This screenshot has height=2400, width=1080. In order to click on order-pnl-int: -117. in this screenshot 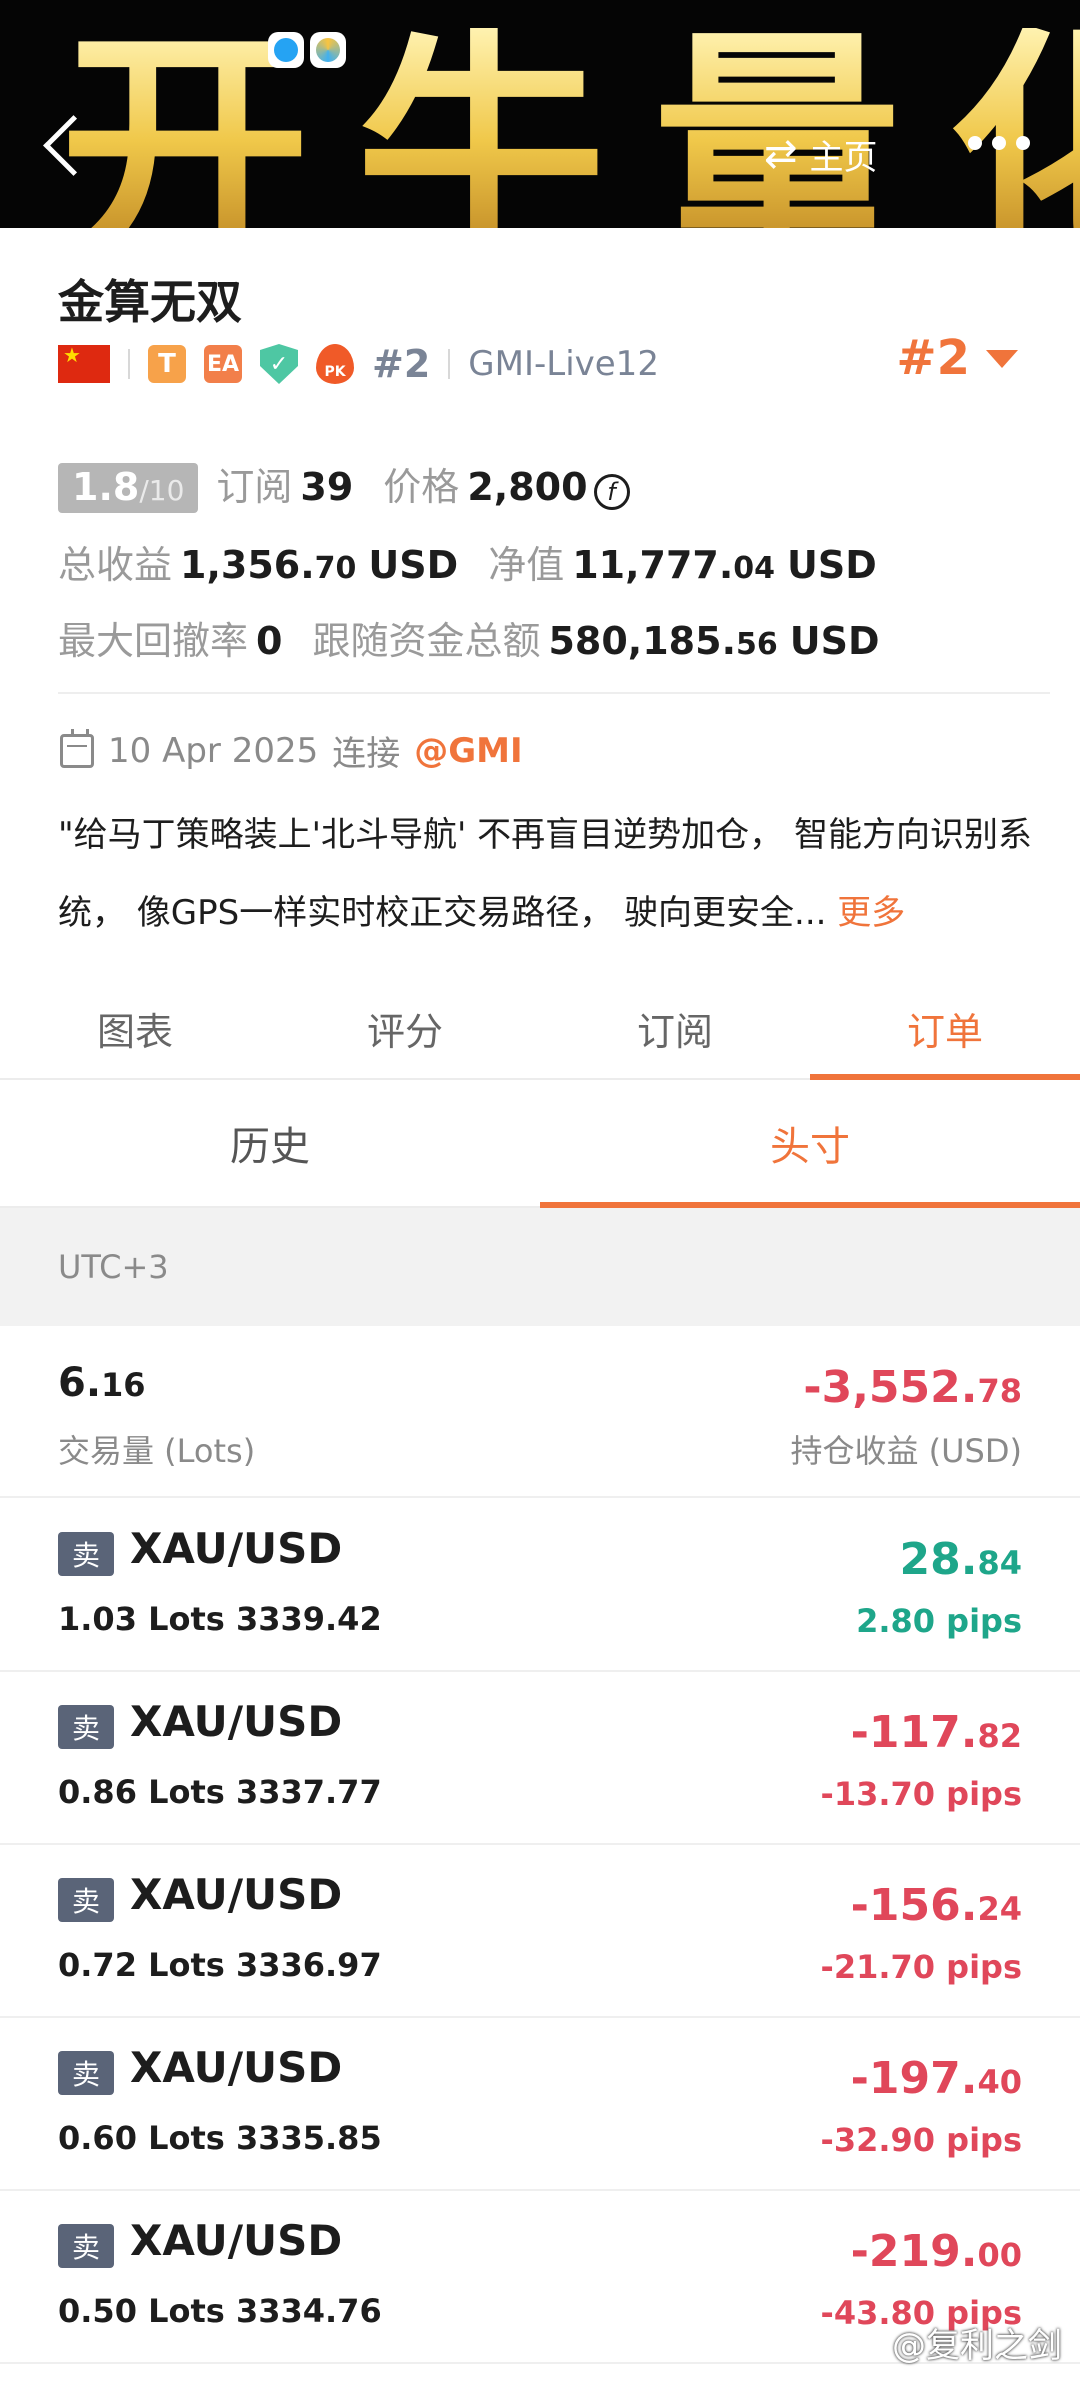, I will do `click(914, 1732)`.